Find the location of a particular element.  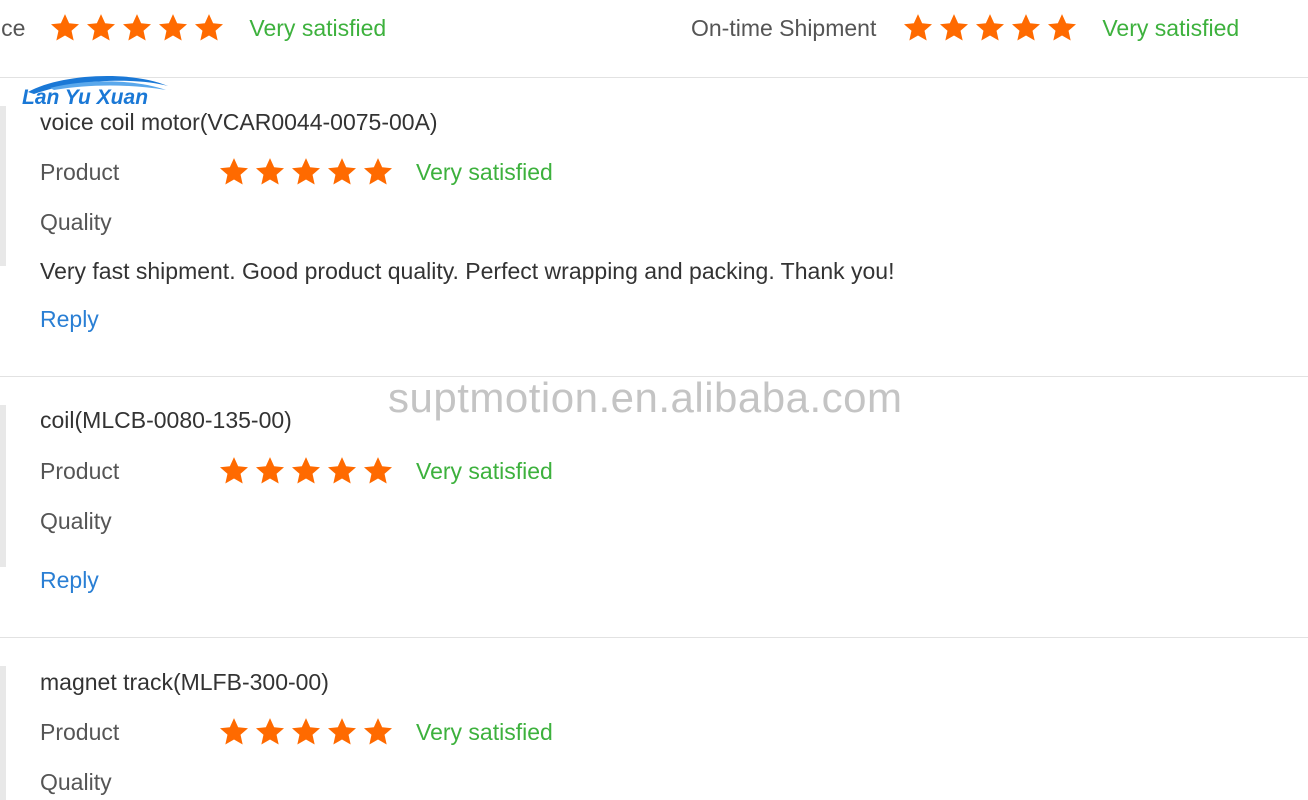

logo-text: Lan Yu Xuan is located at coordinates (85, 97).